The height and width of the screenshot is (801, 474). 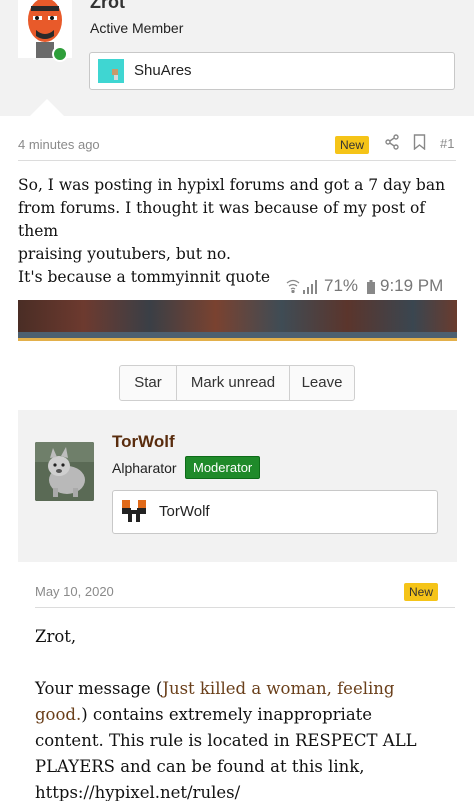 What do you see at coordinates (124, 254) in the screenshot?
I see `post-body-line: praising youtubers, but no.` at bounding box center [124, 254].